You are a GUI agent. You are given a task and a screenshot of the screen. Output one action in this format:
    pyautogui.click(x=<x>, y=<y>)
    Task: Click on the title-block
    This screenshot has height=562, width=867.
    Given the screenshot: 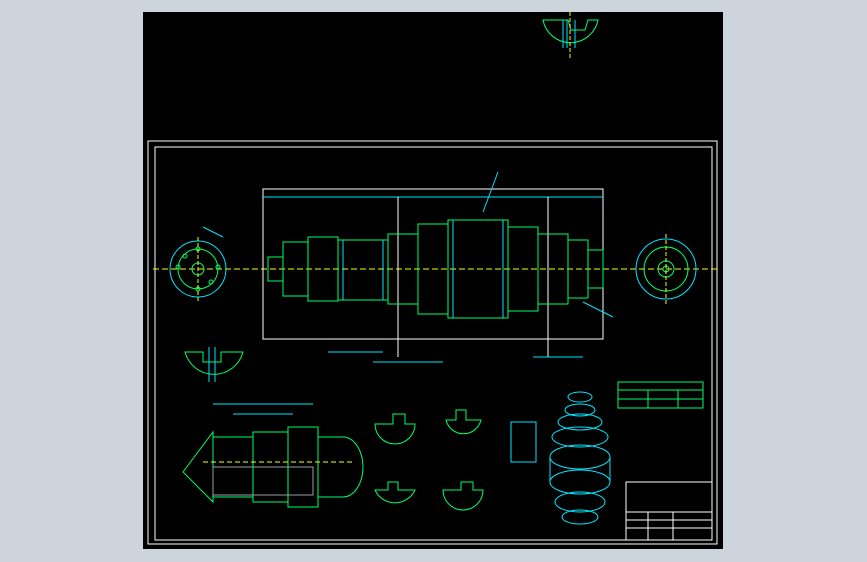 What is the action you would take?
    pyautogui.click(x=669, y=511)
    